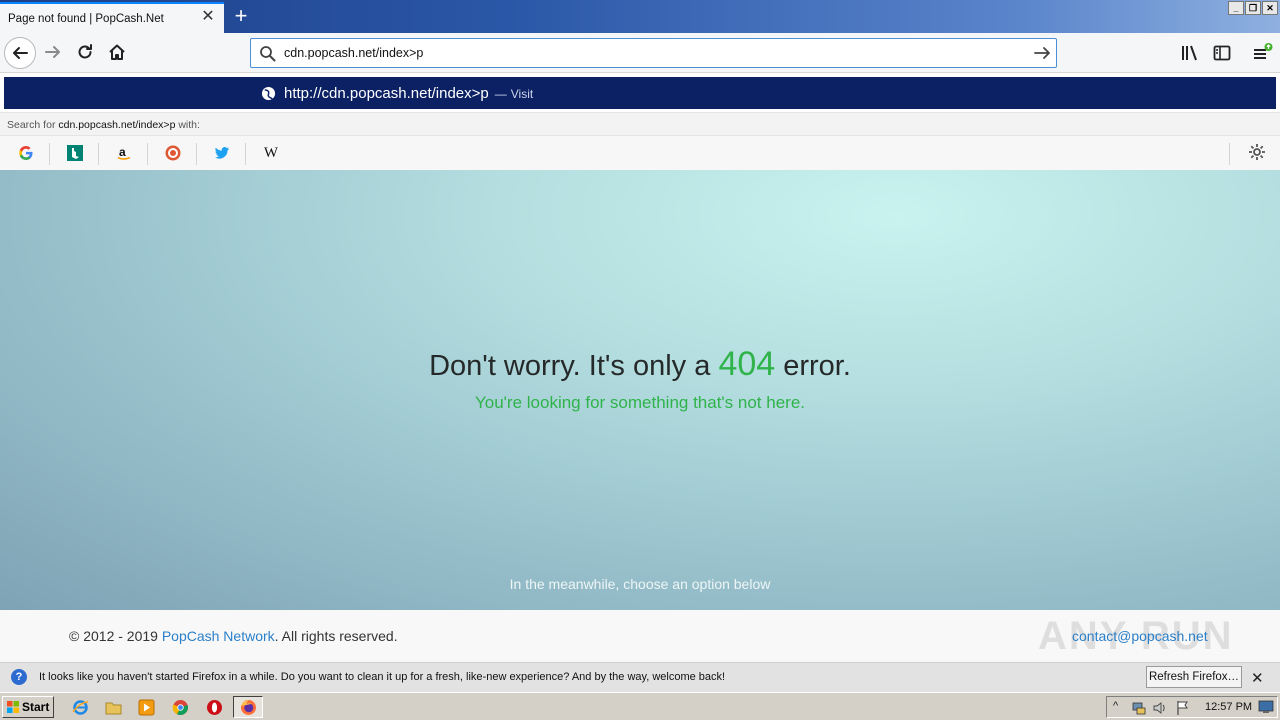  I want to click on library-button, so click(1190, 53).